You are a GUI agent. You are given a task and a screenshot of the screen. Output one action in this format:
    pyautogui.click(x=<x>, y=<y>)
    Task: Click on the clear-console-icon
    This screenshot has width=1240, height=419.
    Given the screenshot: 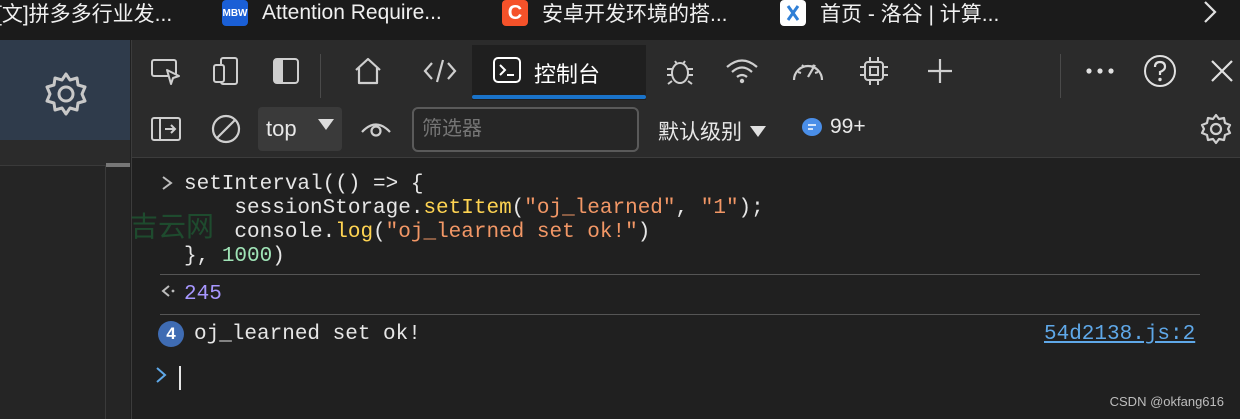 What is the action you would take?
    pyautogui.click(x=226, y=129)
    